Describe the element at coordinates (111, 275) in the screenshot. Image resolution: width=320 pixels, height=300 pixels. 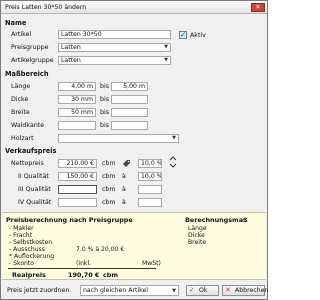
I see `realpreis-unit: cbm` at that location.